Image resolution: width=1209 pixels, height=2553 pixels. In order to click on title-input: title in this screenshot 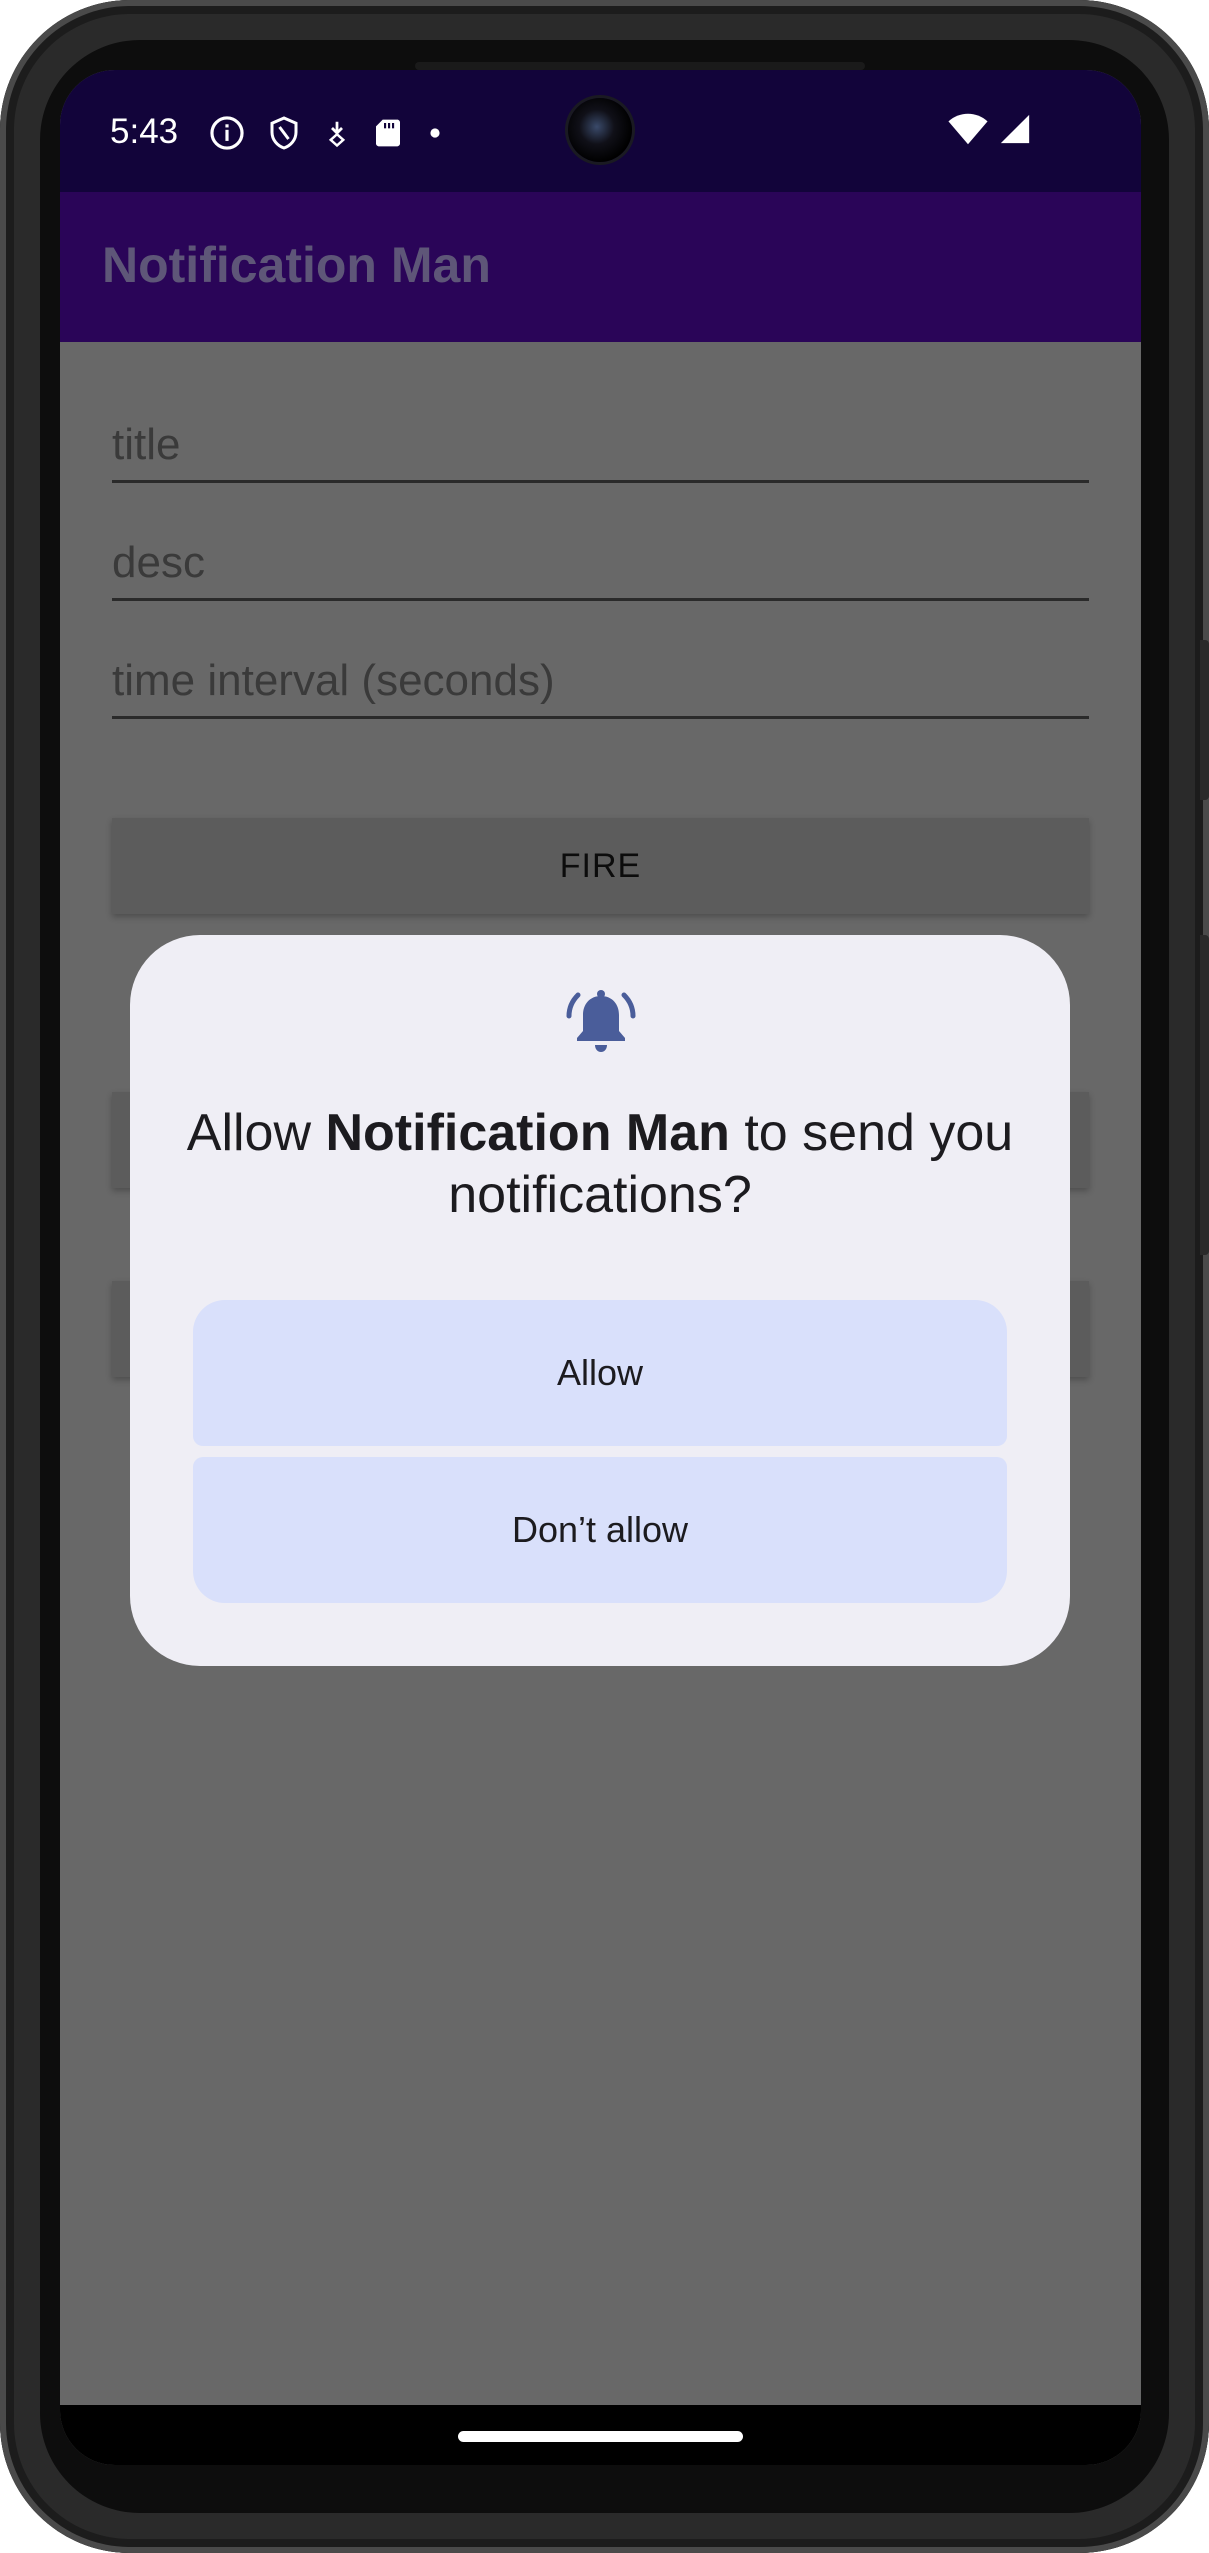, I will do `click(600, 443)`.